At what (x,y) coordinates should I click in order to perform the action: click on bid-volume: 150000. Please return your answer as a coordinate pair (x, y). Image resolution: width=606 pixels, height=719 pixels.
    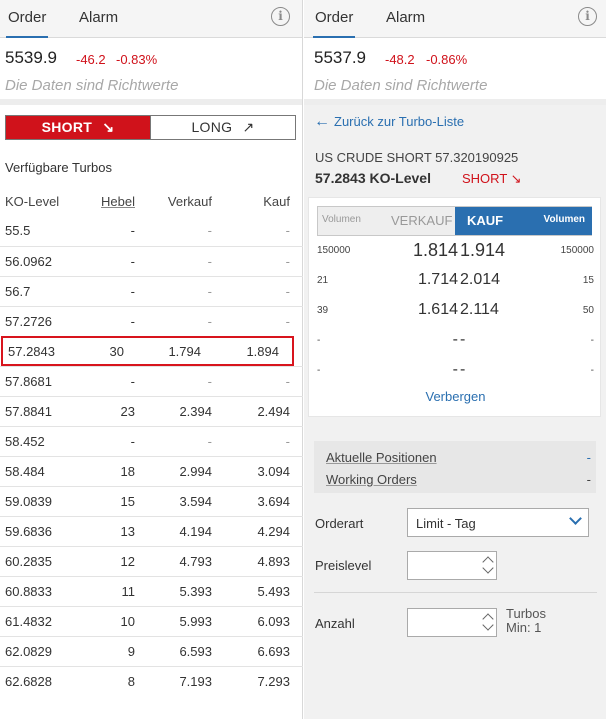
    Looking at the image, I should click on (334, 250).